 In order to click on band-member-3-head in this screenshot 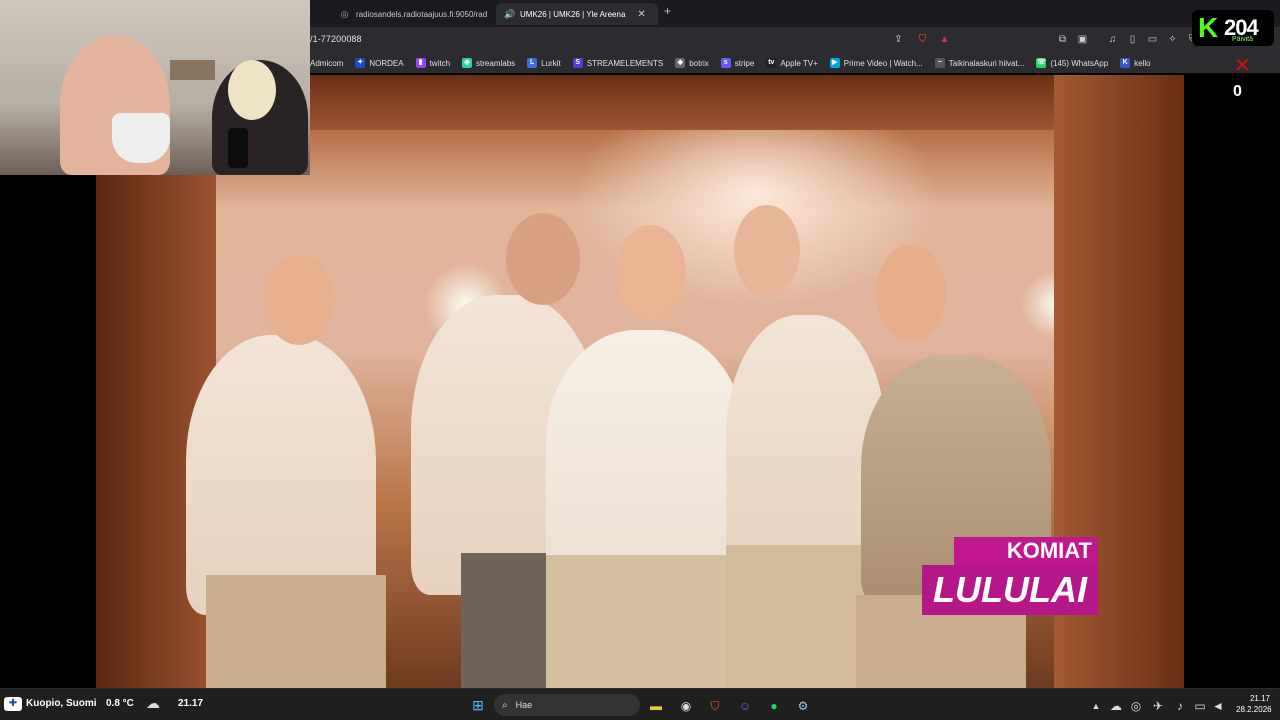, I will do `click(651, 273)`.